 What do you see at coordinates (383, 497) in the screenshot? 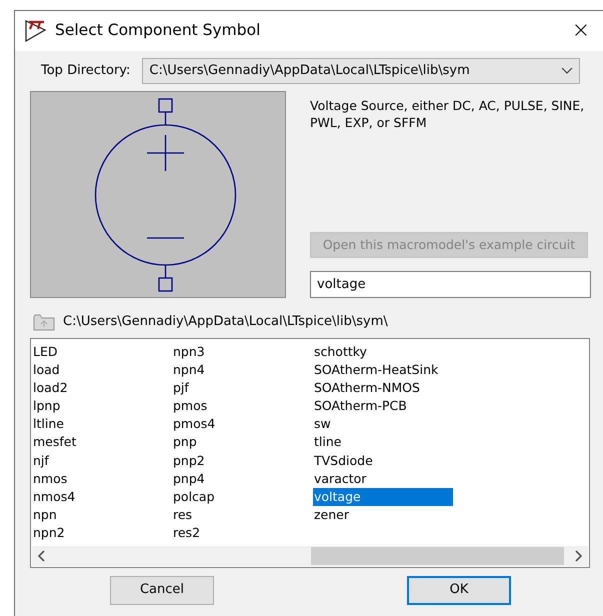
I see `symbol-list-item: voltage` at bounding box center [383, 497].